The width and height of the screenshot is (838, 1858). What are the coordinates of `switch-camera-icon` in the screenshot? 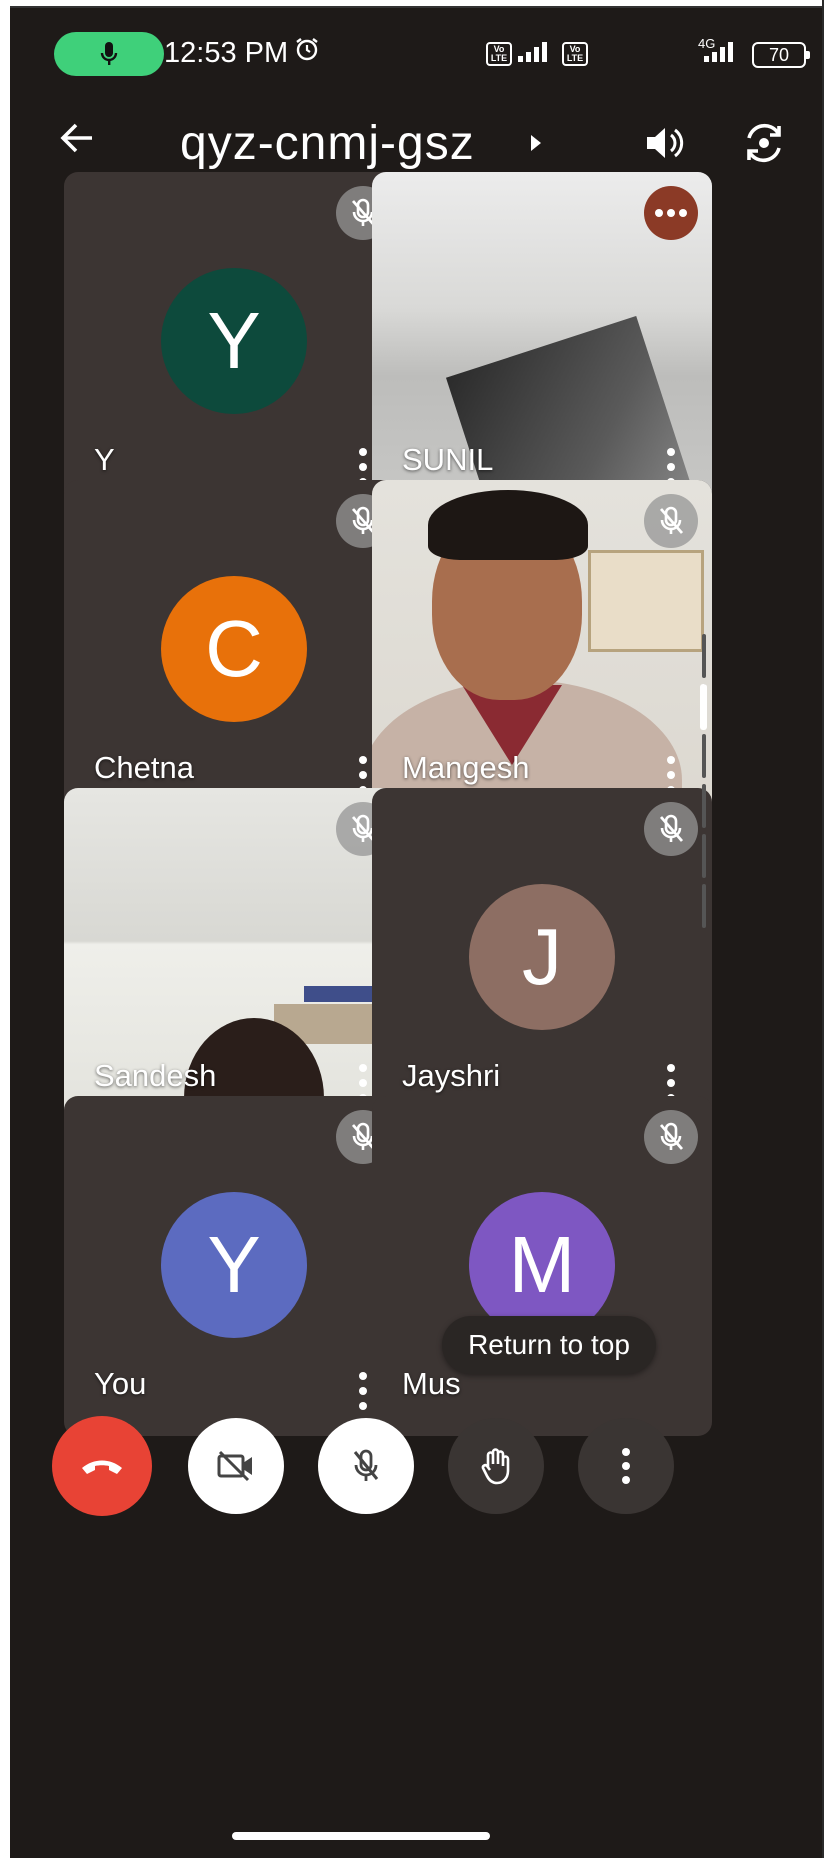 It's located at (764, 143).